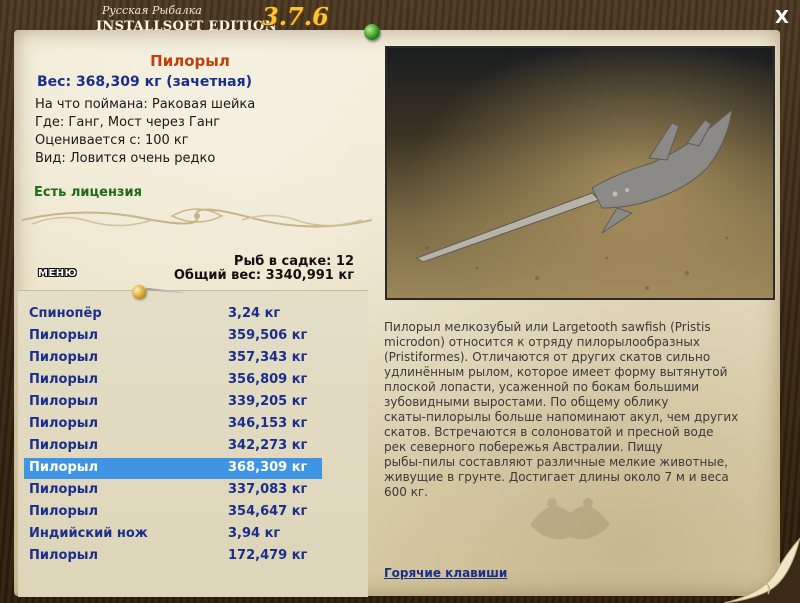 The width and height of the screenshot is (800, 603). I want to click on location-line: Где: Ганг, Мост через Ганг, so click(128, 122).